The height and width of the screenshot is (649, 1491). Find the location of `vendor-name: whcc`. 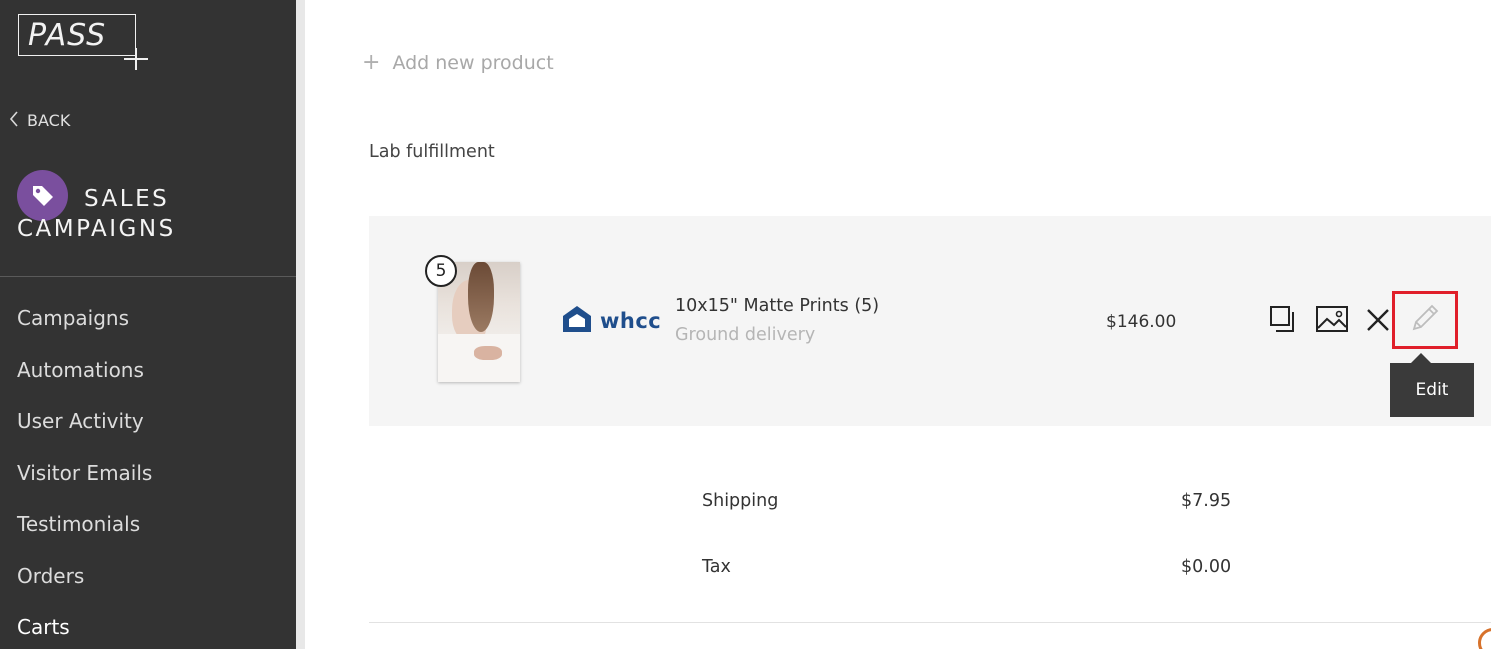

vendor-name: whcc is located at coordinates (631, 321).